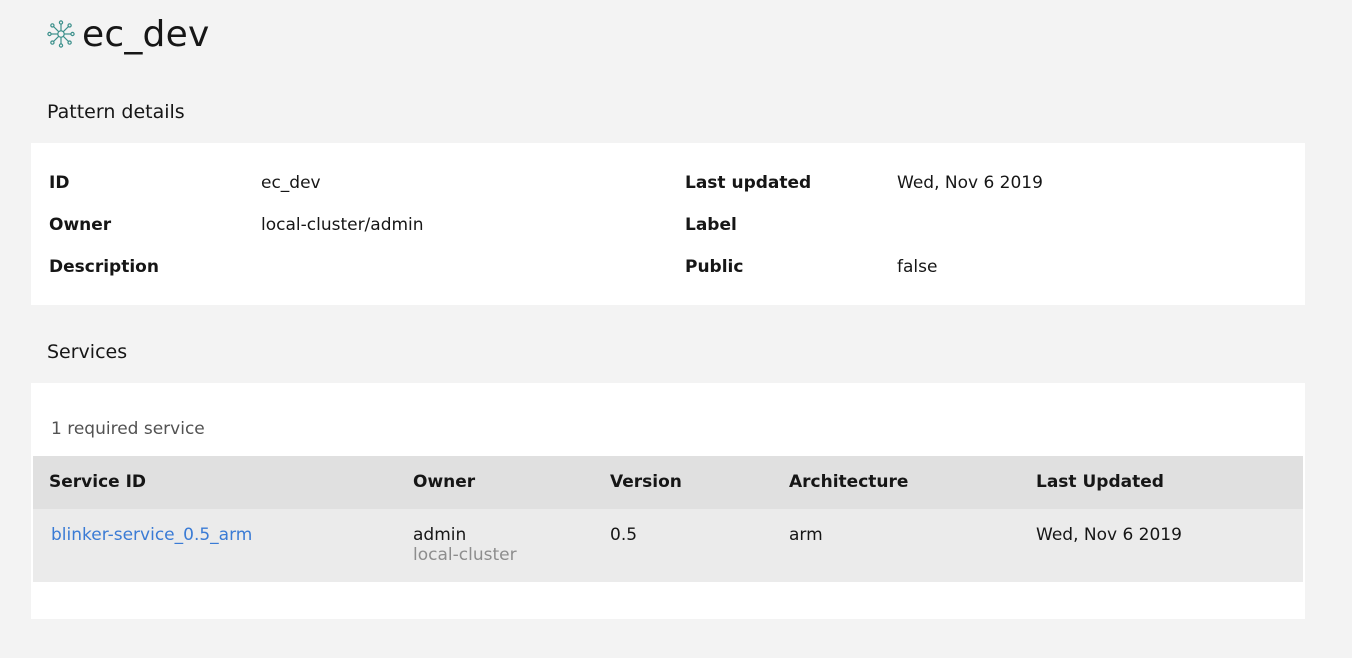 The image size is (1352, 658). What do you see at coordinates (128, 429) in the screenshot?
I see `required-service-count: 1 required service` at bounding box center [128, 429].